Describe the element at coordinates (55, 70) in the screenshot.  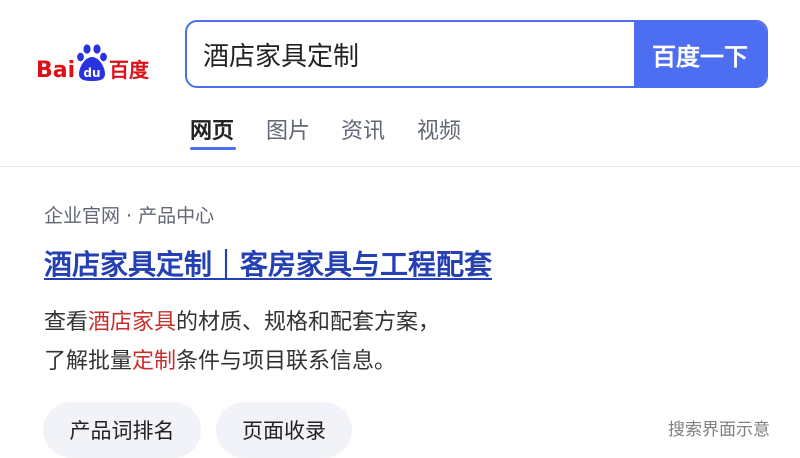
I see `logo-bai-text: Bai` at that location.